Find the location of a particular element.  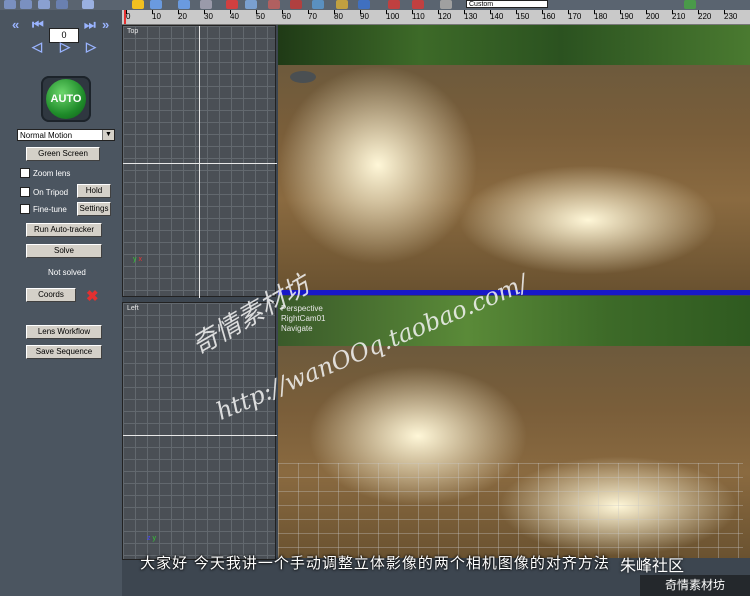

ground-grid is located at coordinates (510, 510).